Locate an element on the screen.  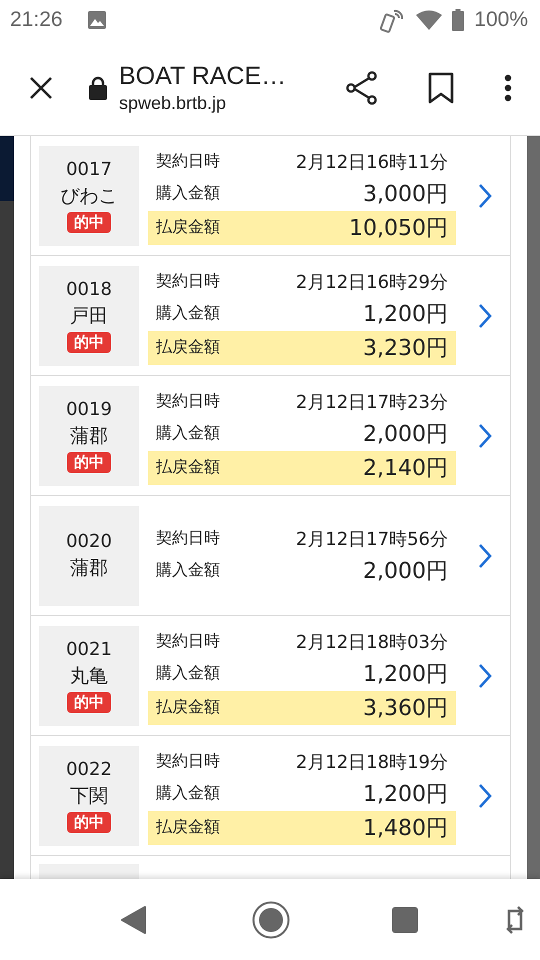
venue-name: 下関 is located at coordinates (89, 796).